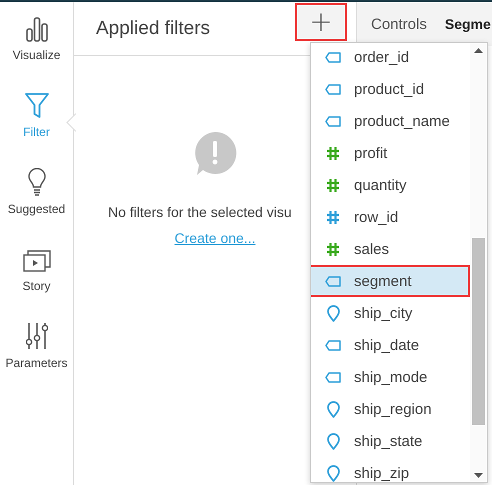  I want to click on field-menu-item: quantity, so click(390, 185).